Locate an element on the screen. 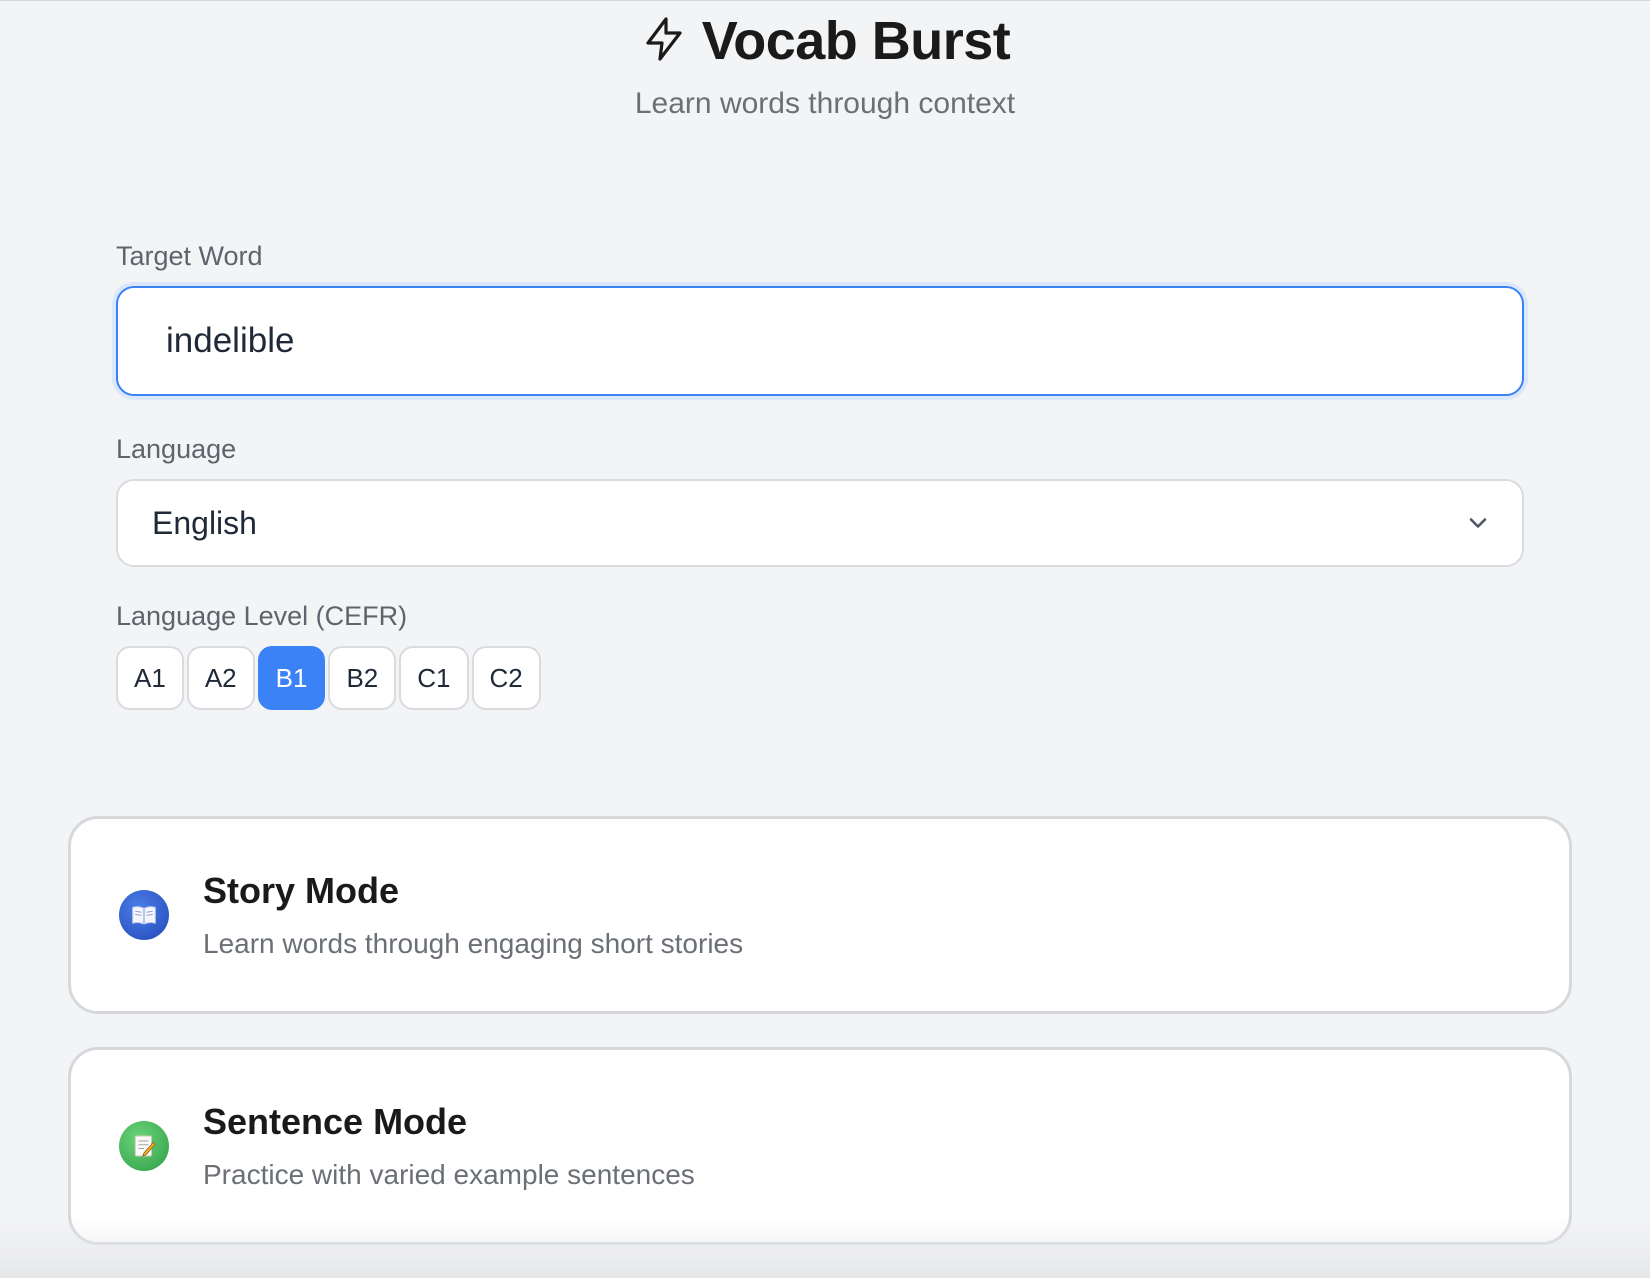  level-button-b2: B2 is located at coordinates (362, 678).